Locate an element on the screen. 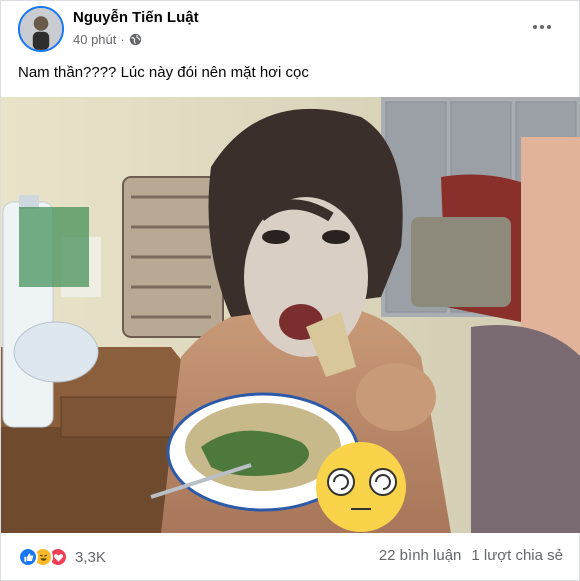 The width and height of the screenshot is (580, 581). more-options-button is located at coordinates (542, 27).